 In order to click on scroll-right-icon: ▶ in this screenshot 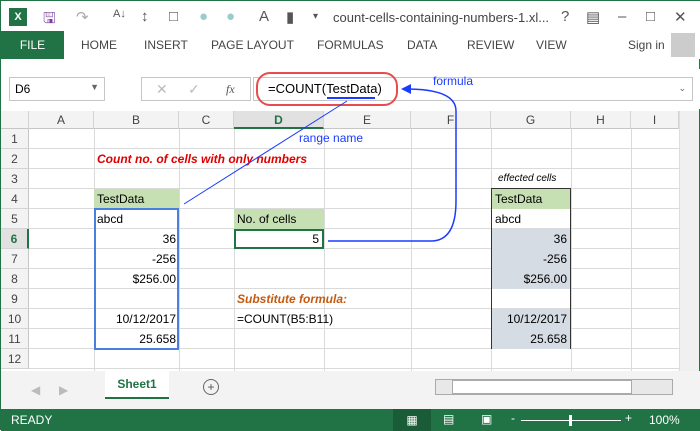, I will do `click(63, 390)`.